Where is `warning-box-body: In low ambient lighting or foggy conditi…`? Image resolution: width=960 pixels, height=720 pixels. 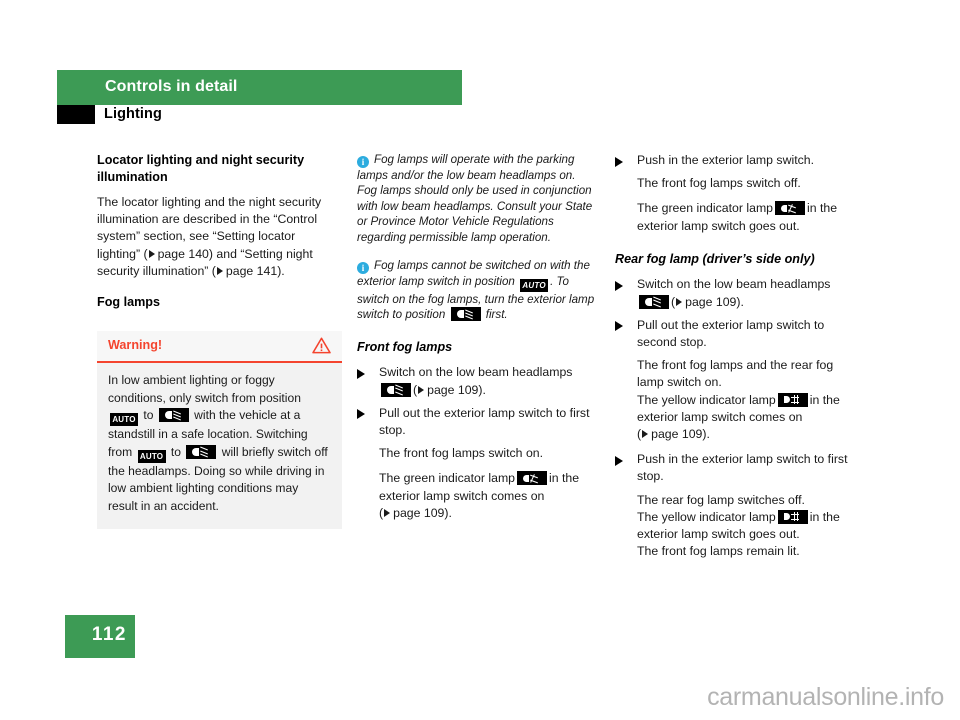
warning-box-body: In low ambient lighting or foggy conditi… is located at coordinates (219, 446).